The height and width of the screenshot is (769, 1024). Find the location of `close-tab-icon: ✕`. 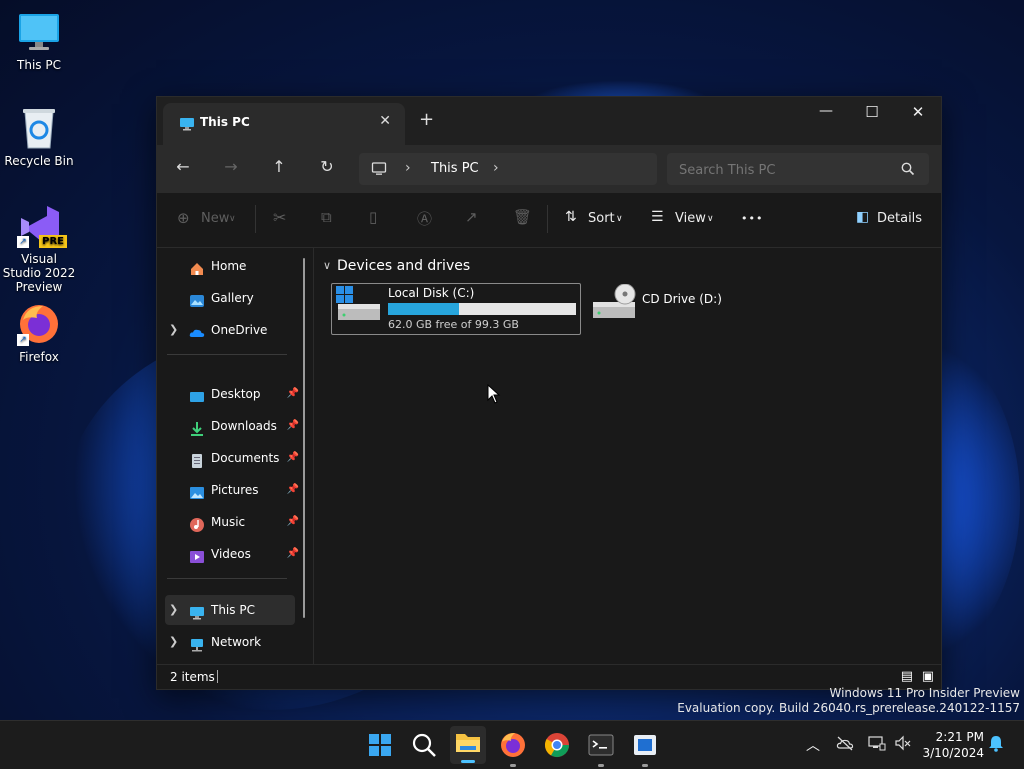

close-tab-icon: ✕ is located at coordinates (385, 121).